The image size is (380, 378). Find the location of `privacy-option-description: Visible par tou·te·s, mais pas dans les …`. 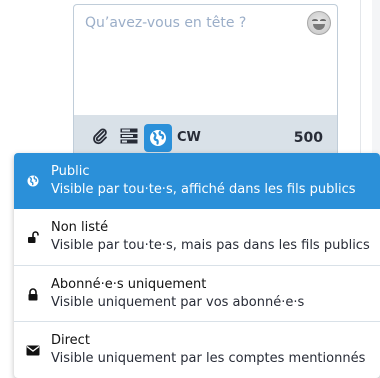

privacy-option-description: Visible par tou·te·s, mais pas dans les … is located at coordinates (210, 245).